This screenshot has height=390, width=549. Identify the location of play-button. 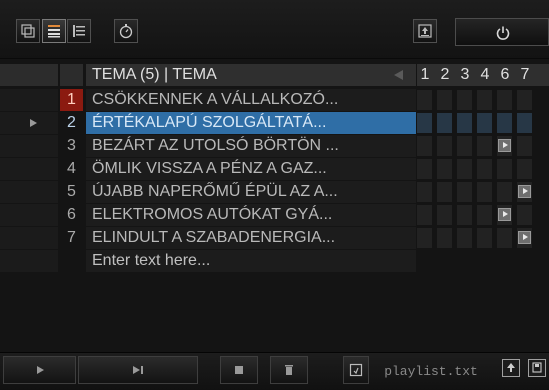
(39, 370).